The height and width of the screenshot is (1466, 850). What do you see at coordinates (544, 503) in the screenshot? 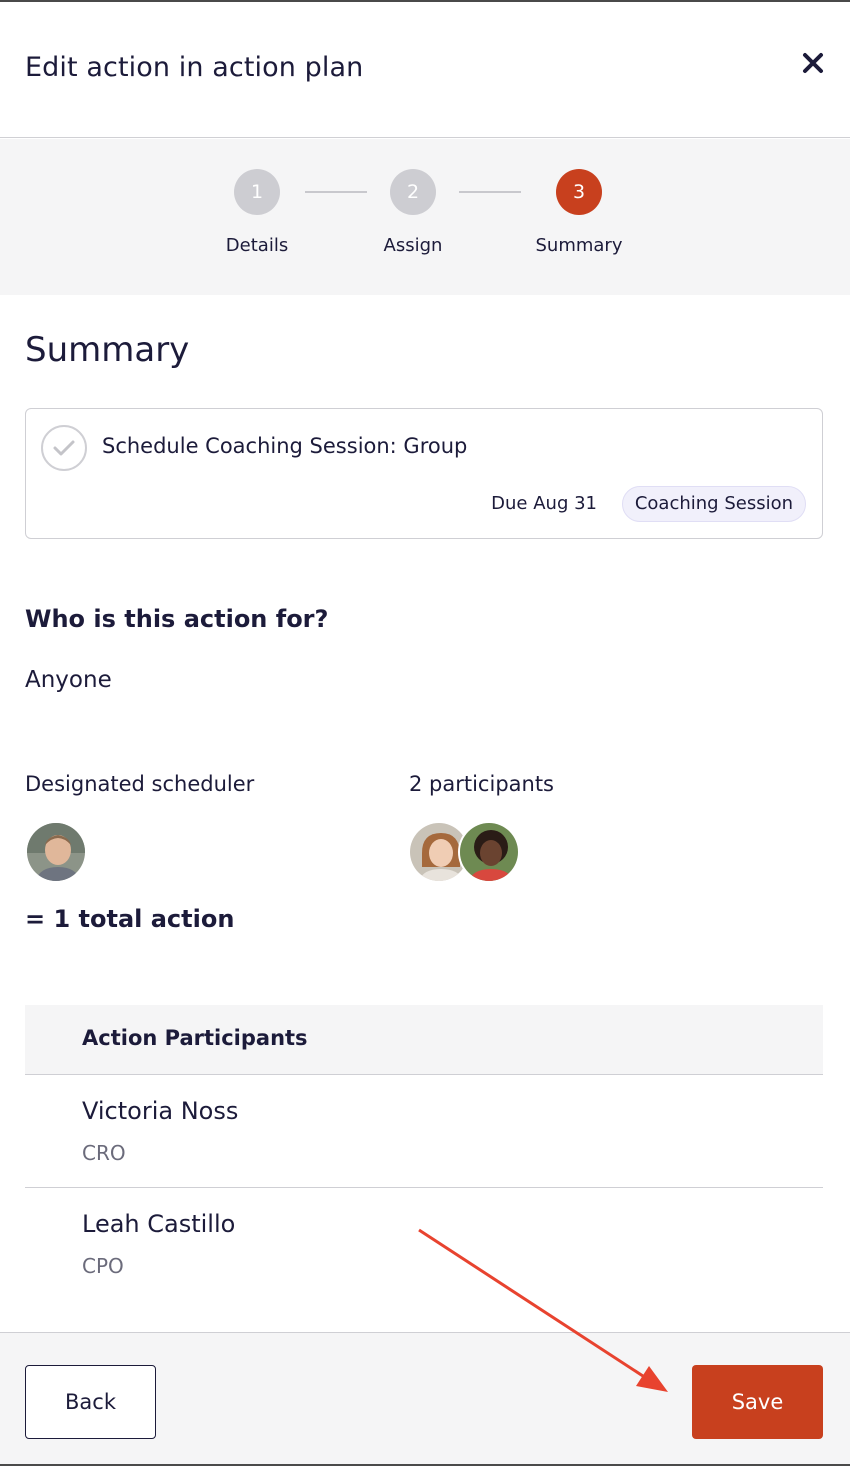
I see `due-date: Due Aug 31` at bounding box center [544, 503].